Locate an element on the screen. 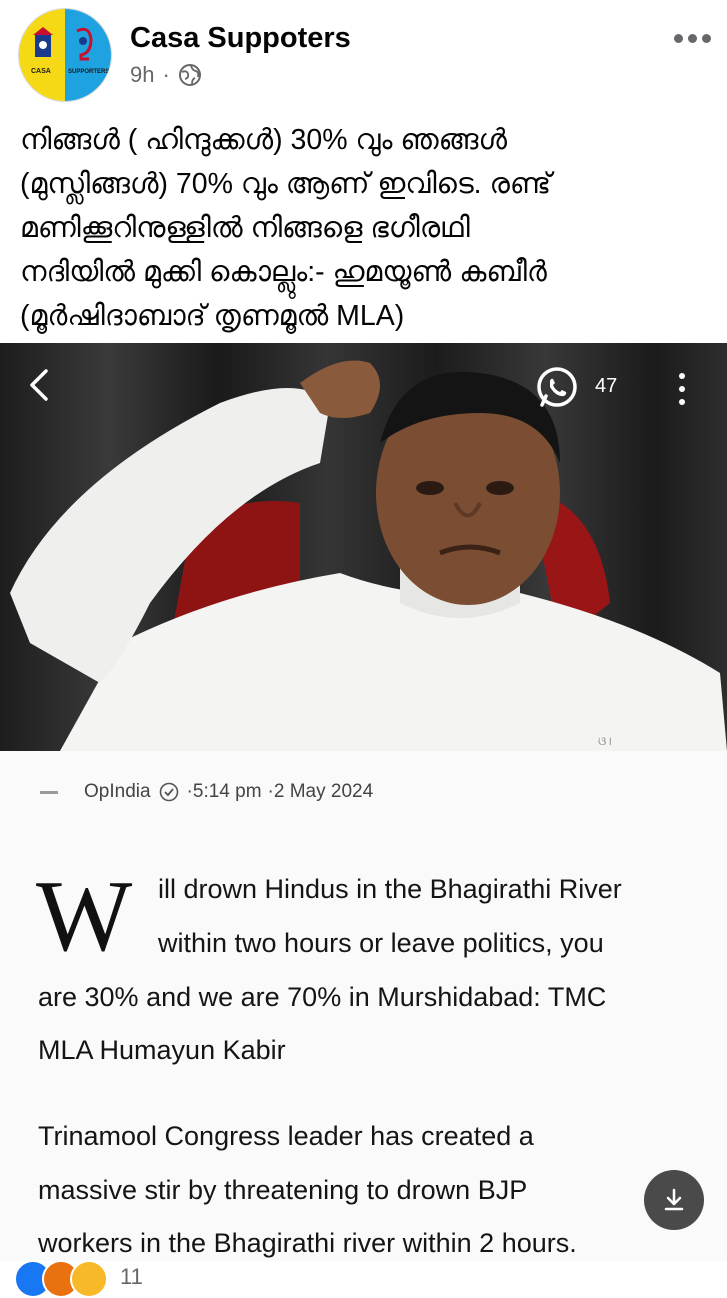 The height and width of the screenshot is (1298, 727). article-source: OpIndia is located at coordinates (117, 791).